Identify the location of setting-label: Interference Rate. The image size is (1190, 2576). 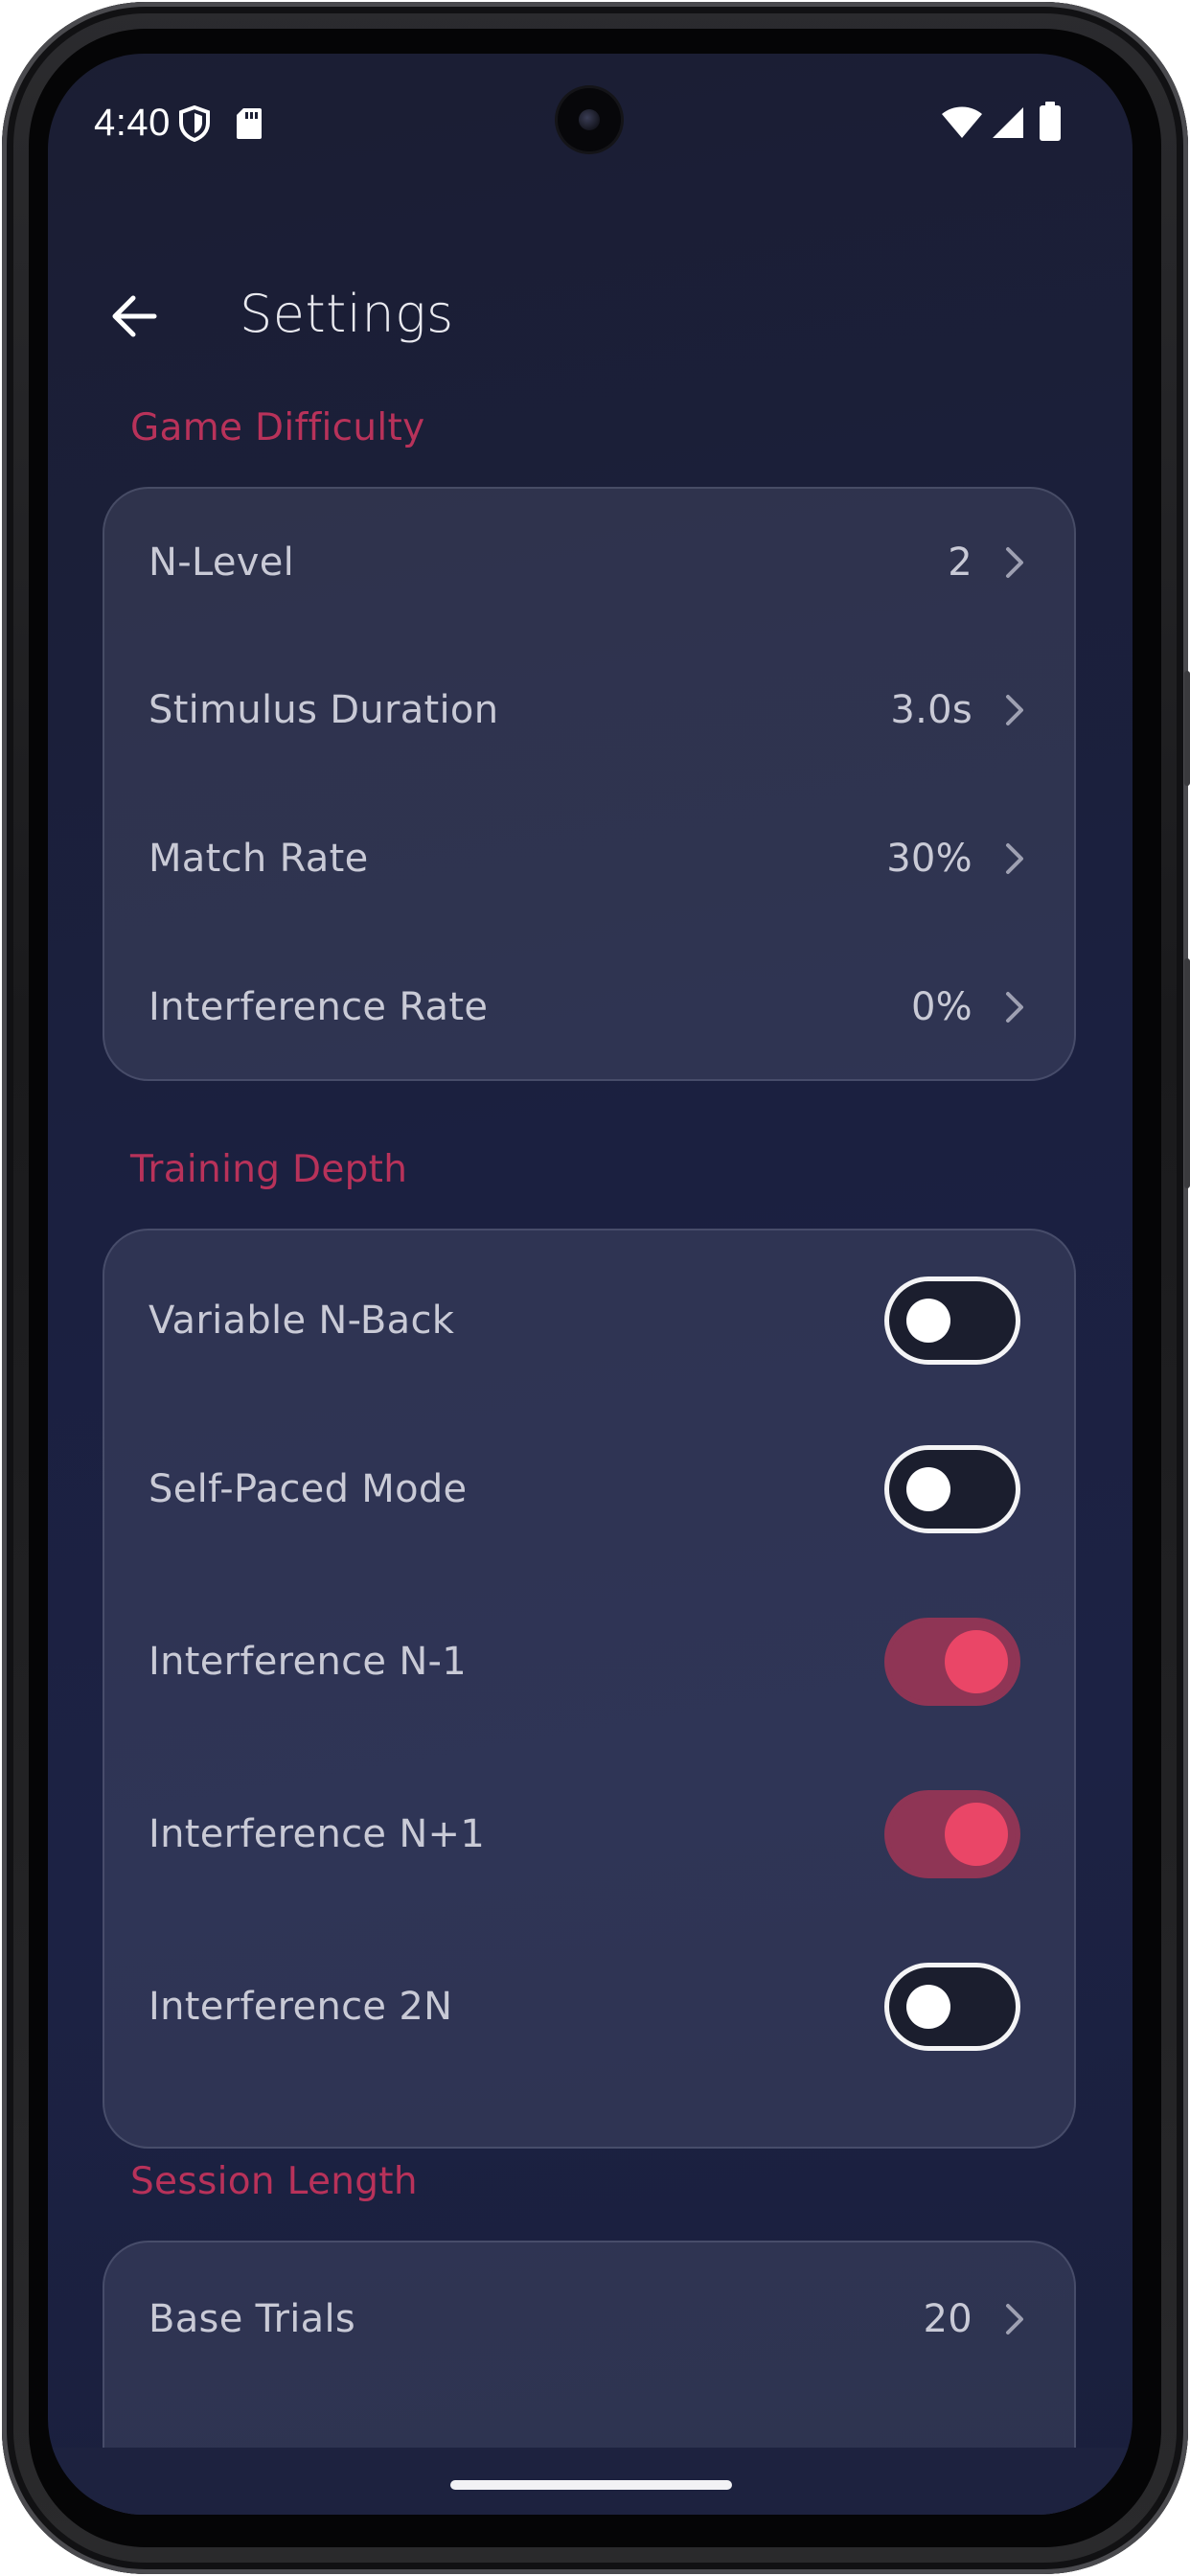
(319, 1007).